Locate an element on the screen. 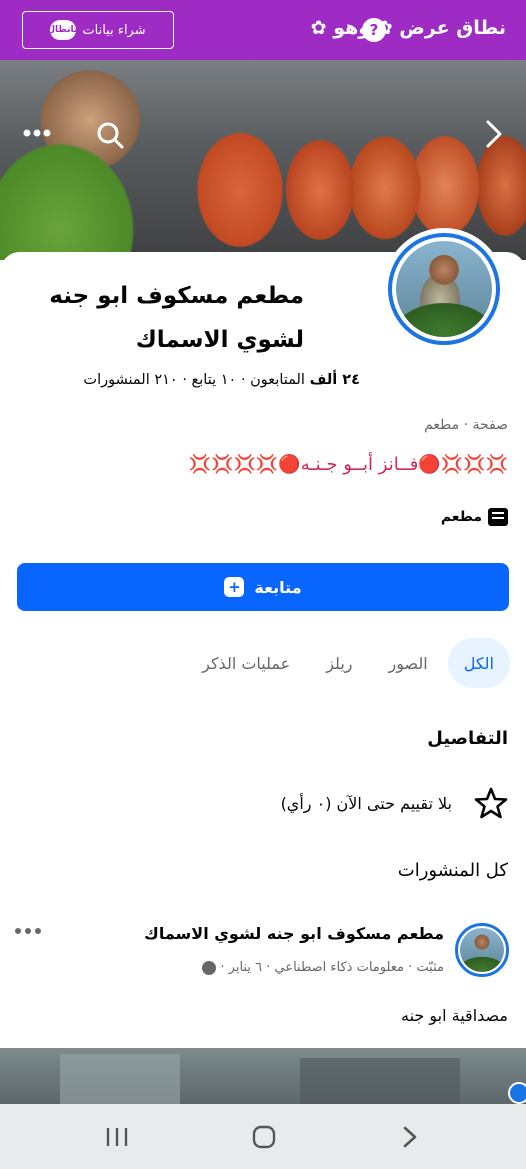  follow-button: متابعة + is located at coordinates (263, 587).